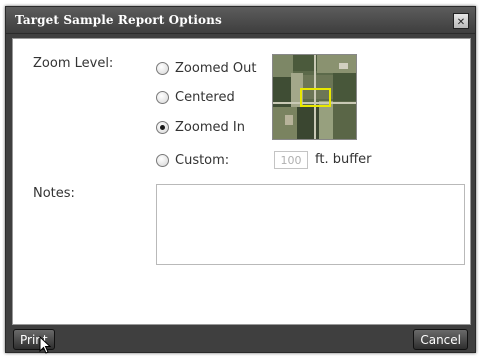 The image size is (479, 358). What do you see at coordinates (240, 20) in the screenshot?
I see `dialog-titlebar: Target Sample Report Options ✕` at bounding box center [240, 20].